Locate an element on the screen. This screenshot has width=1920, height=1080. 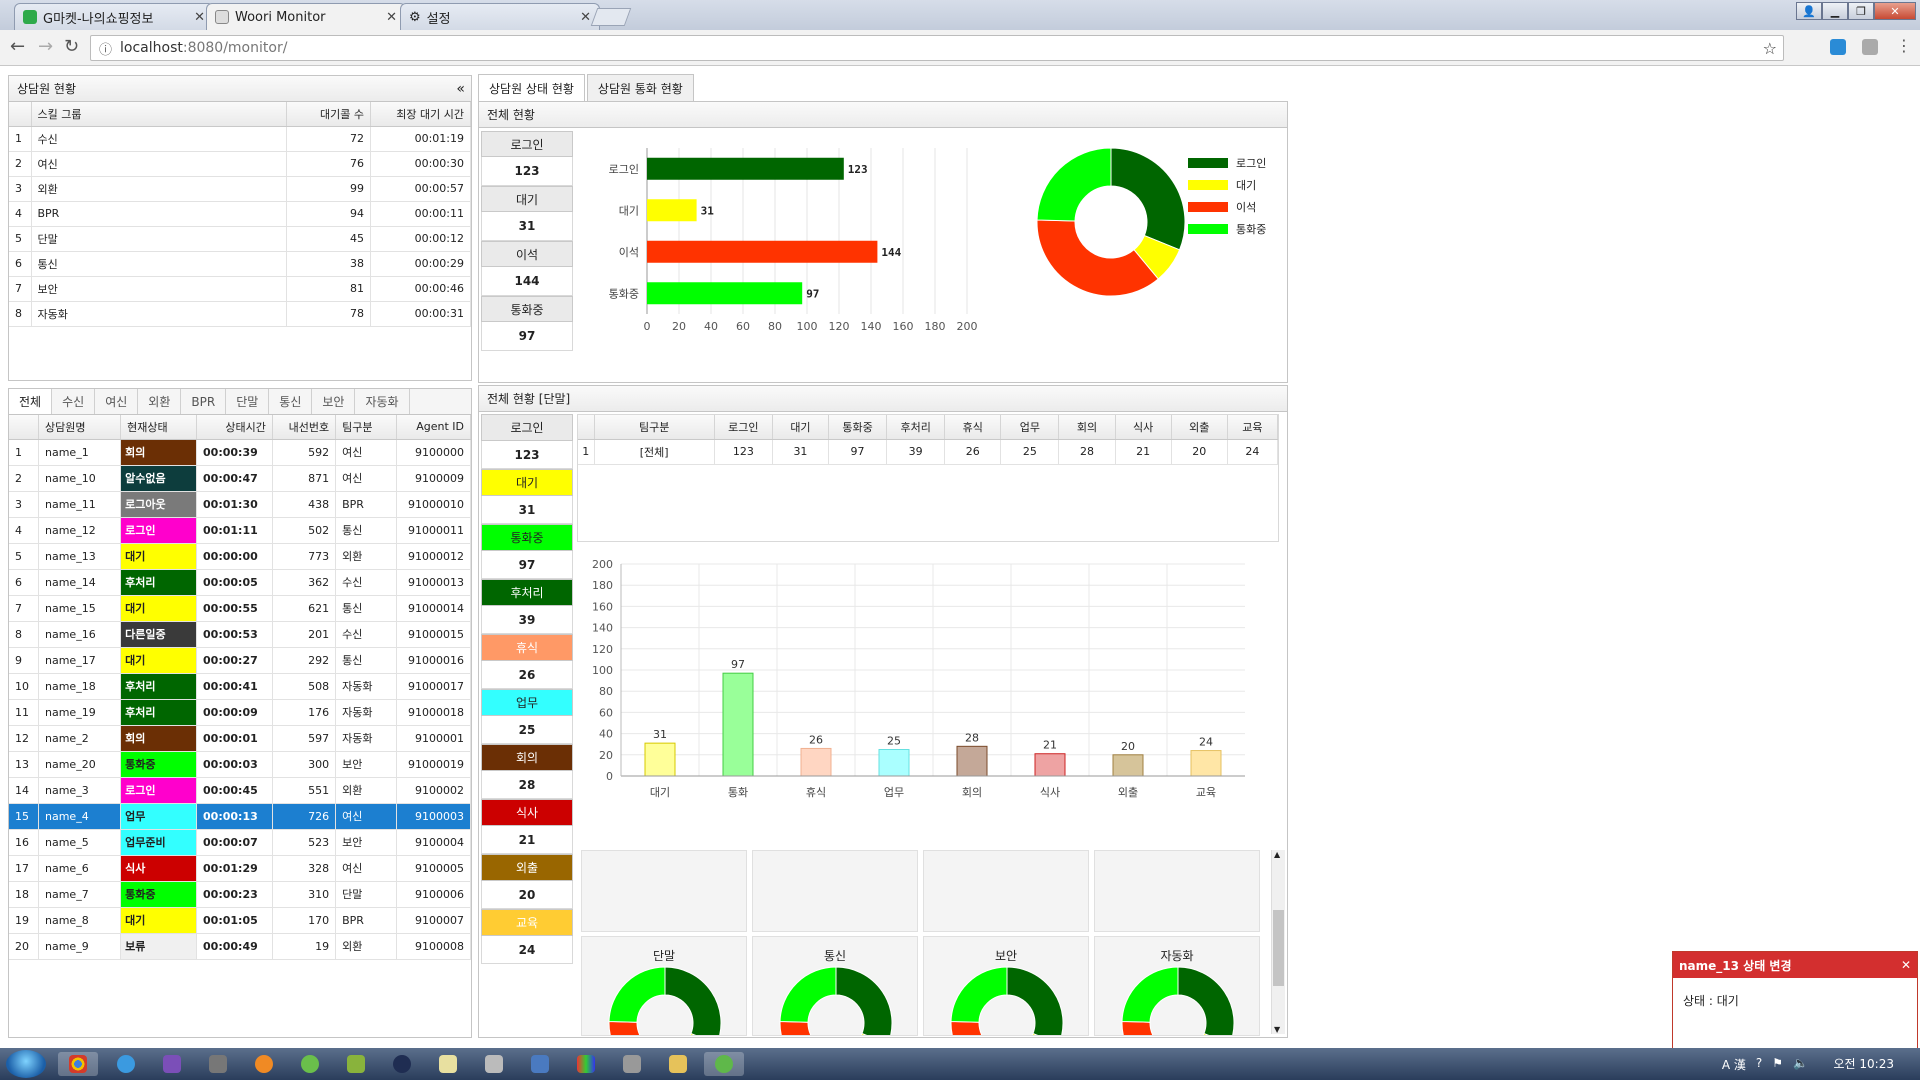
agent-tab: 통신 is located at coordinates (291, 401).